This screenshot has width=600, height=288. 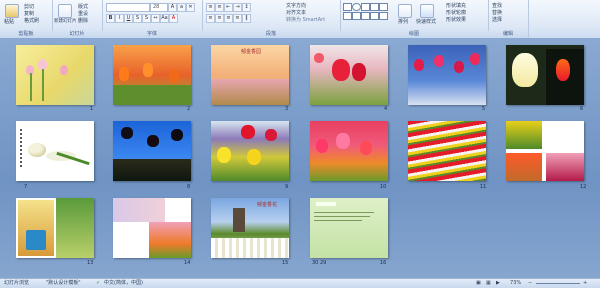 What do you see at coordinates (12, 11) in the screenshot?
I see `paste-icon` at bounding box center [12, 11].